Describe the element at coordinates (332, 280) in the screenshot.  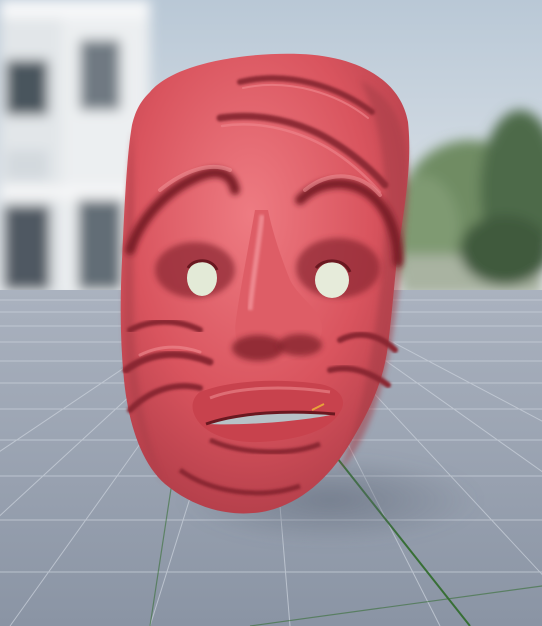
I see `right-eye-hole` at that location.